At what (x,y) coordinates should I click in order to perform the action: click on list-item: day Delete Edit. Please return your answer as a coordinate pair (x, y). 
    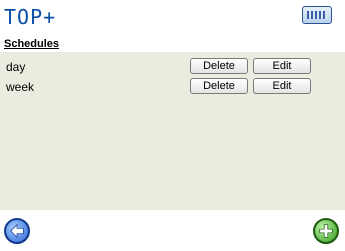
    Looking at the image, I should click on (172, 67).